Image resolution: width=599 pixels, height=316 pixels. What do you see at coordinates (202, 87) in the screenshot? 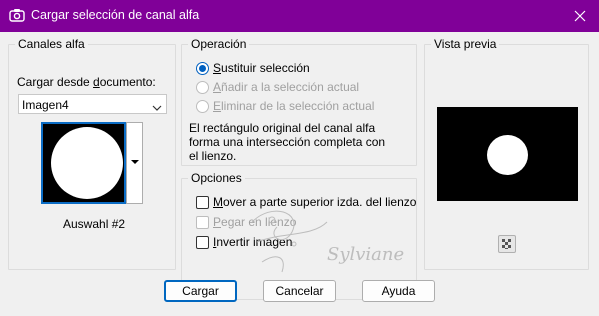
I see `radio-add-to-selection` at bounding box center [202, 87].